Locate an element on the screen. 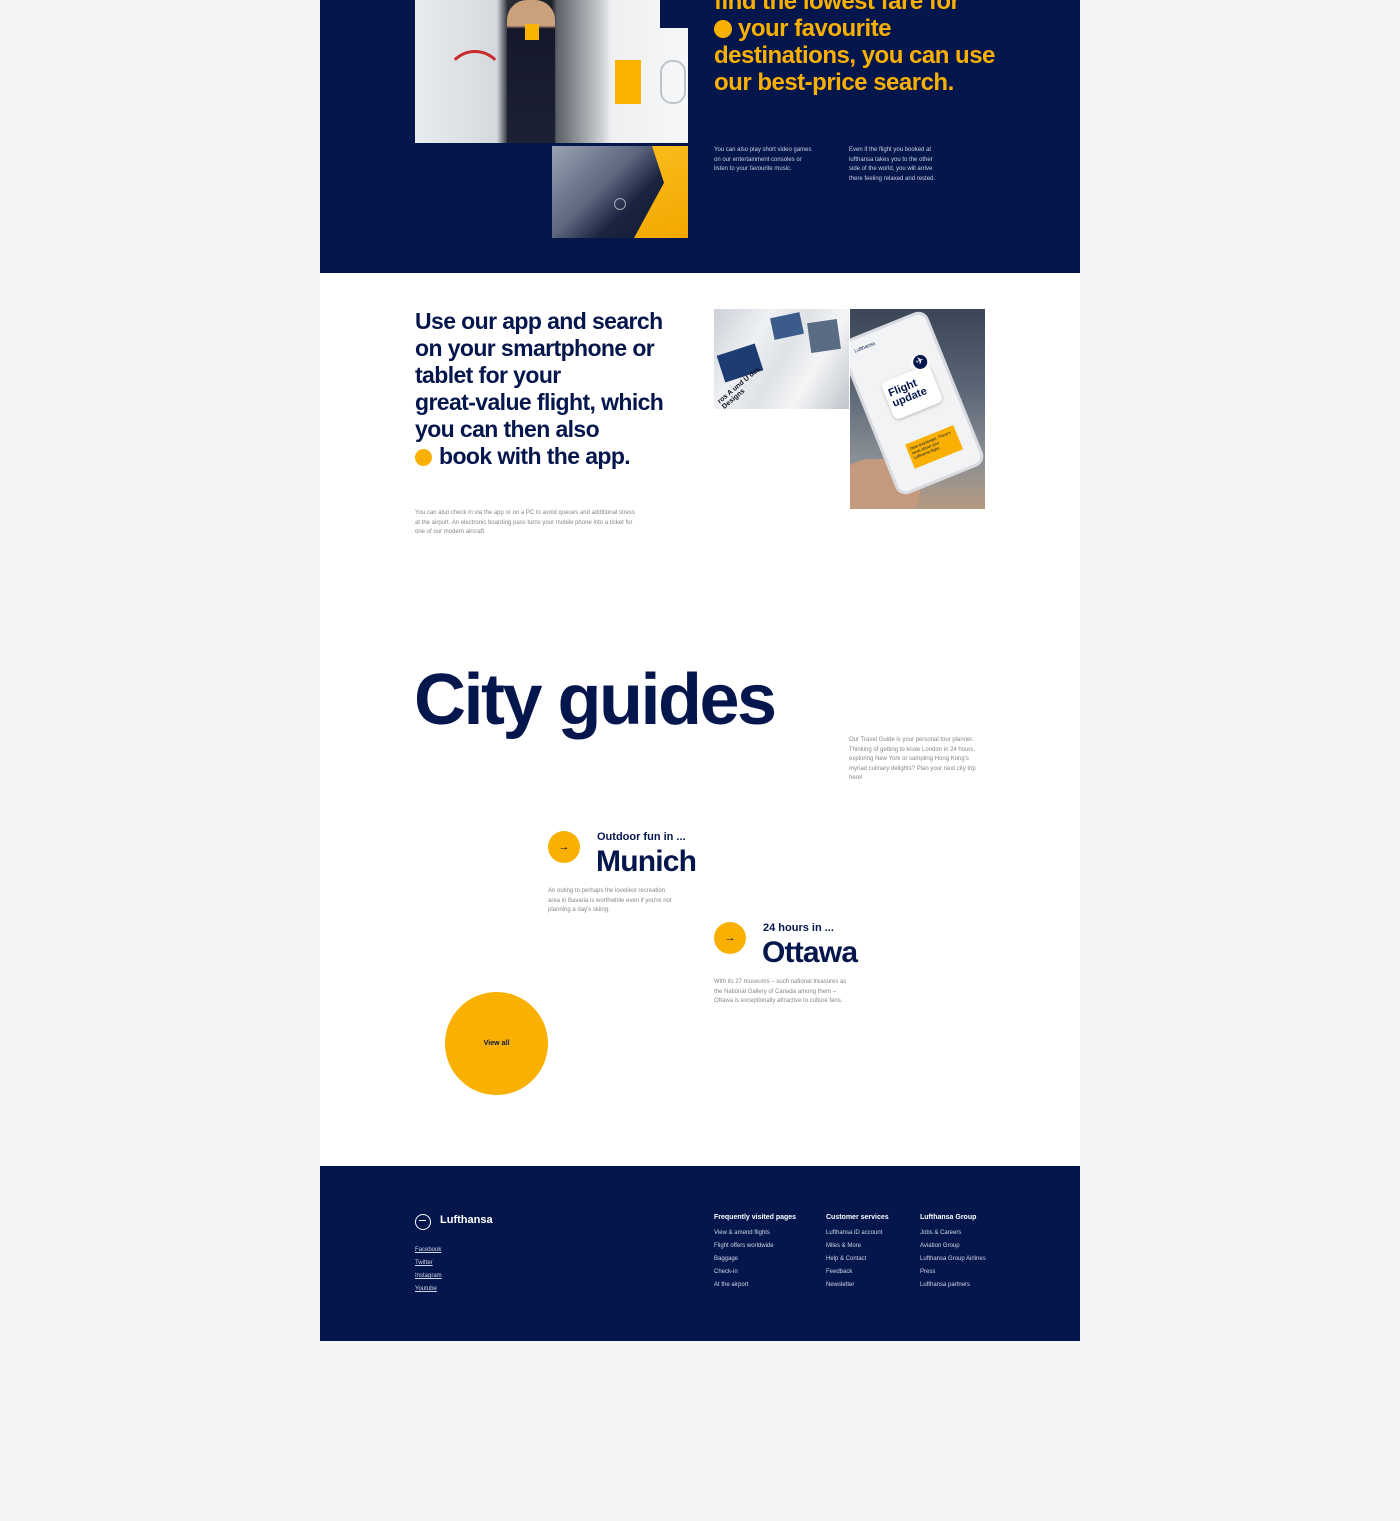 This screenshot has width=1400, height=1521. facebook-link: Facebook is located at coordinates (428, 1250).